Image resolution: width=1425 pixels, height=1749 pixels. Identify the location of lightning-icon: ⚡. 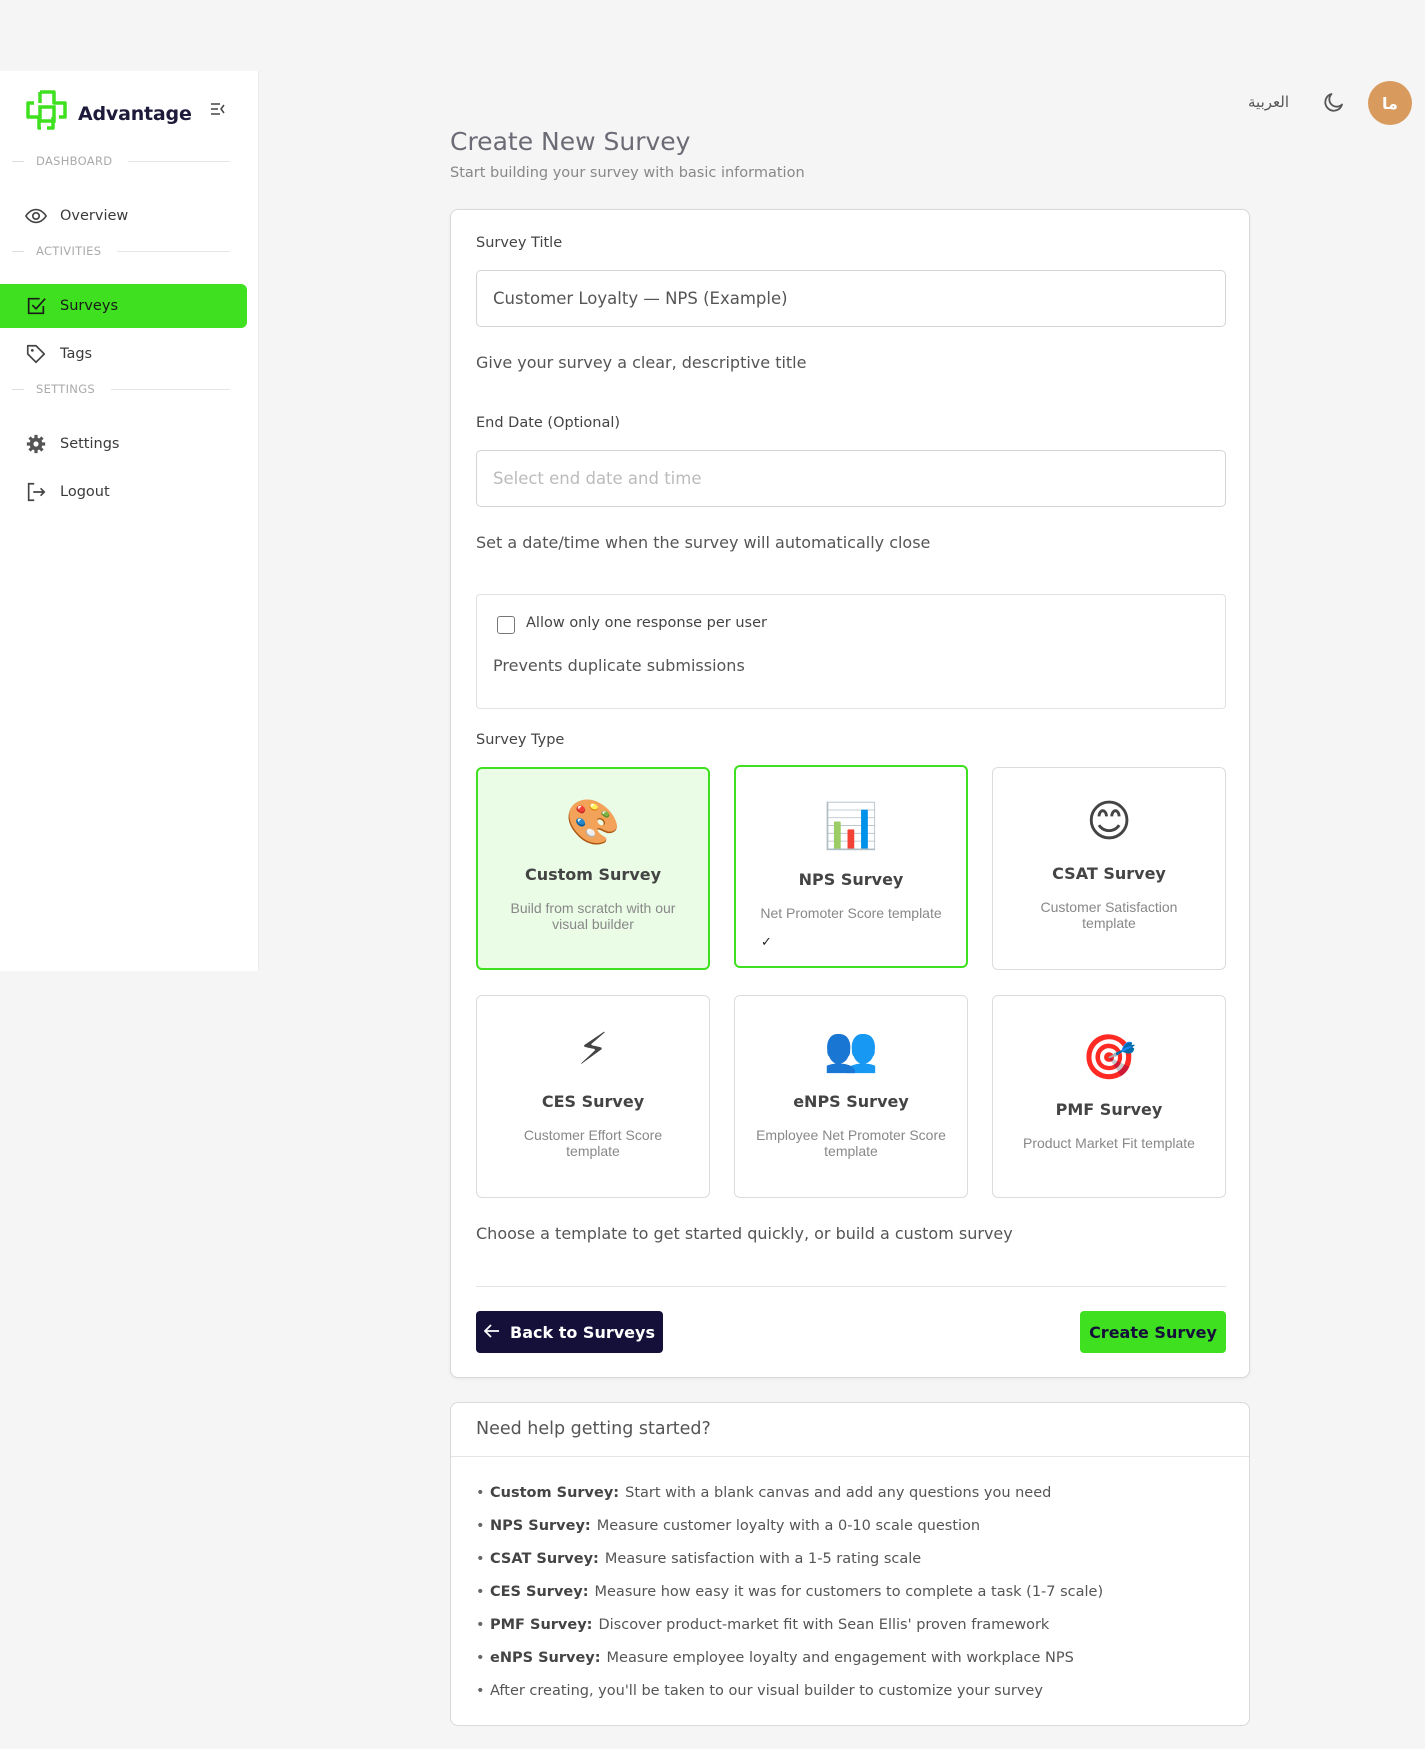
(593, 1049).